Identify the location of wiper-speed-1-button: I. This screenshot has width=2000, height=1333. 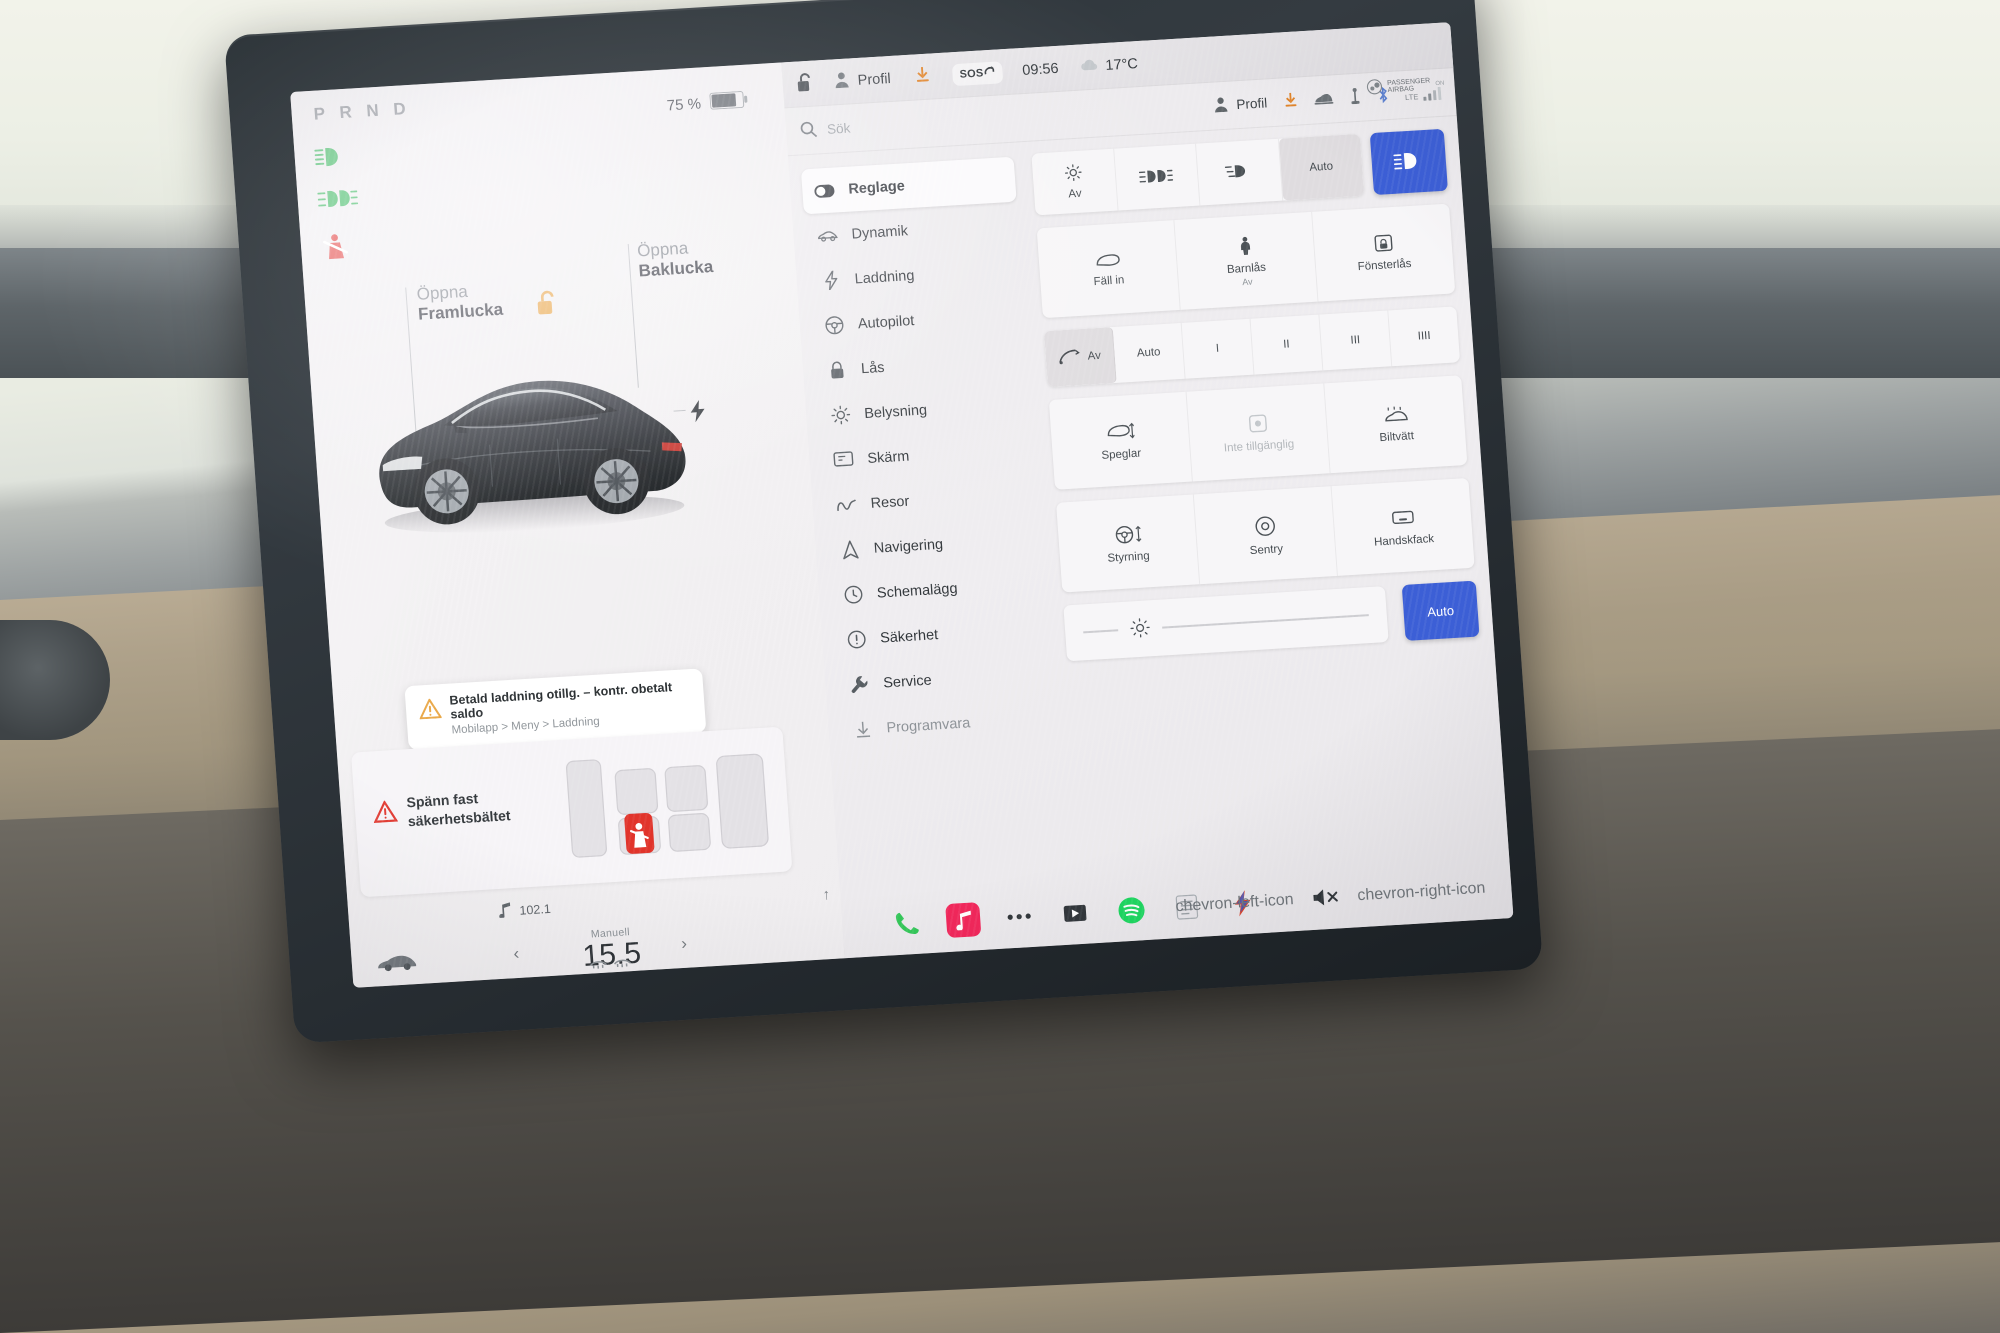
(1218, 348).